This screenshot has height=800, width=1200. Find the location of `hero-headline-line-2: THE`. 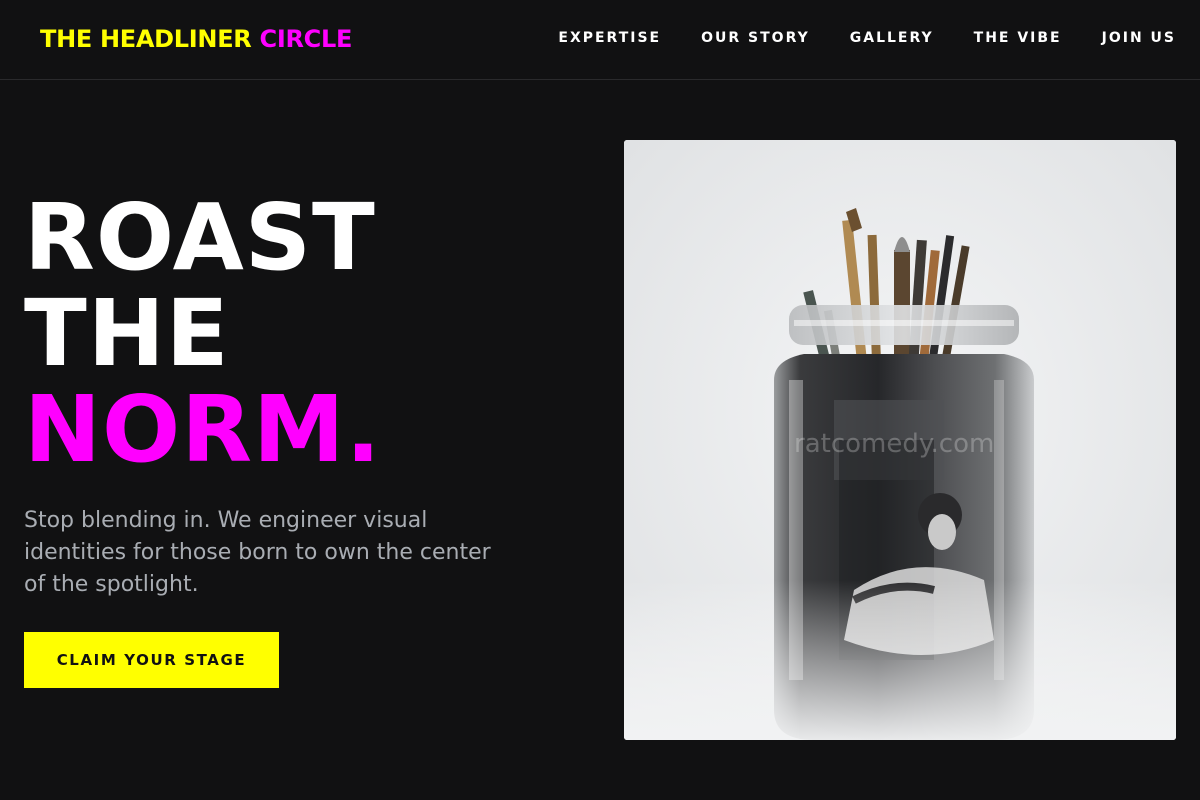

hero-headline-line-2: THE is located at coordinates (127, 333).